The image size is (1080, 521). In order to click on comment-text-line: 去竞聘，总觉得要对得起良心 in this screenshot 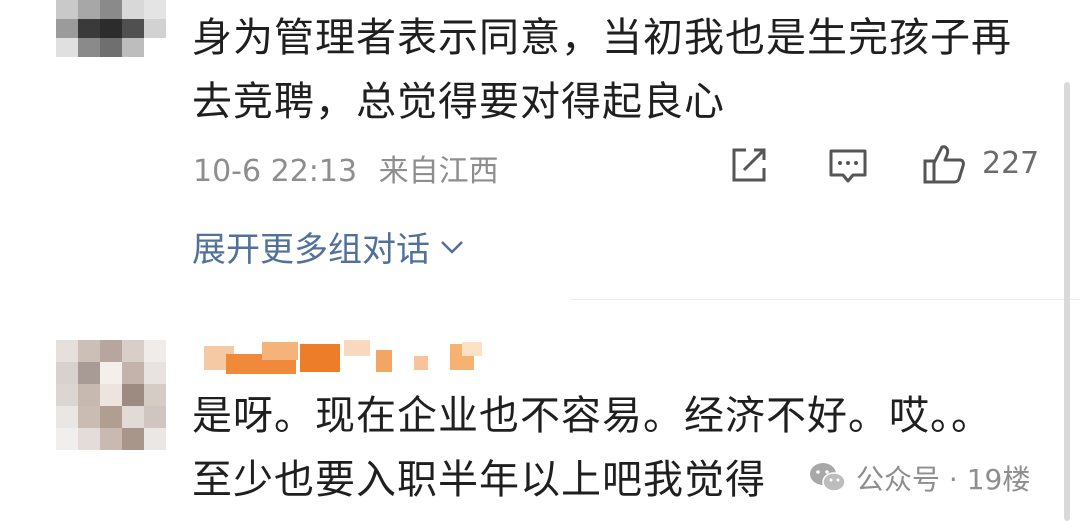, I will do `click(458, 102)`.